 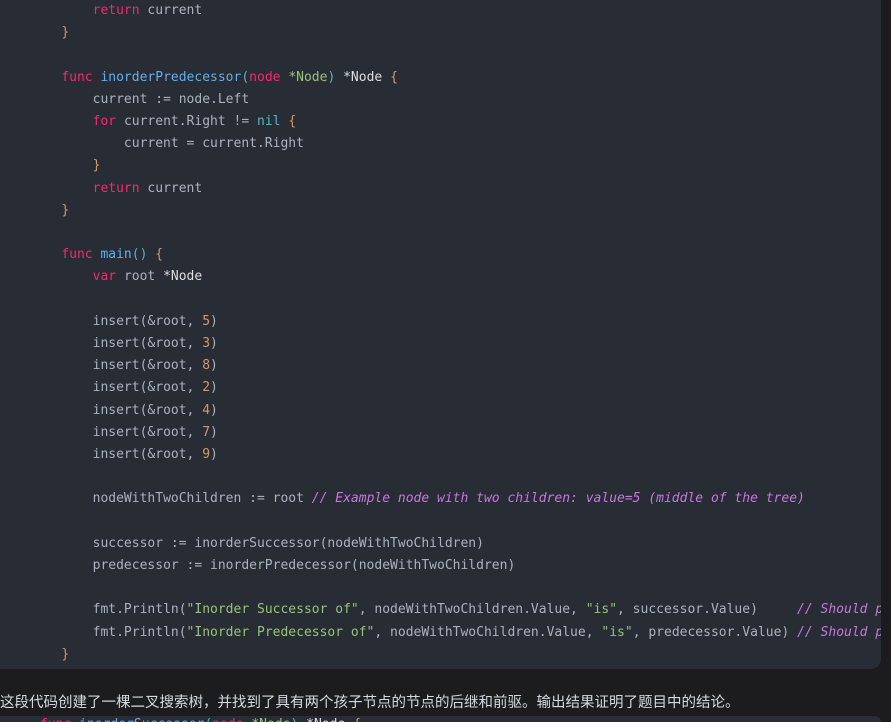 I want to click on code-token: 8, so click(x=206, y=366).